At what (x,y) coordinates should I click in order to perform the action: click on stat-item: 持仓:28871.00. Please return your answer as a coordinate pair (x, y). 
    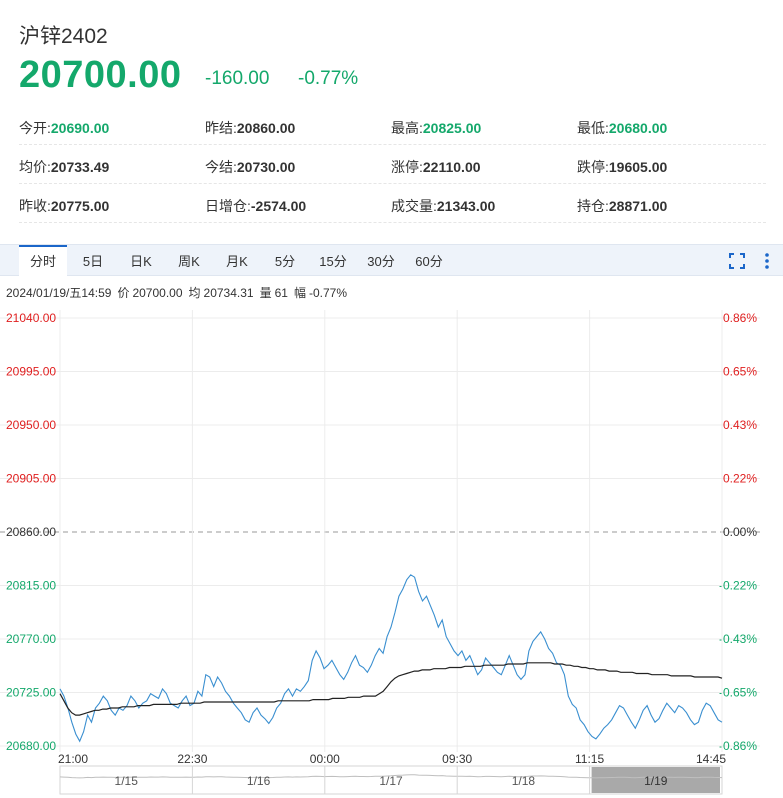
    Looking at the image, I should click on (622, 206).